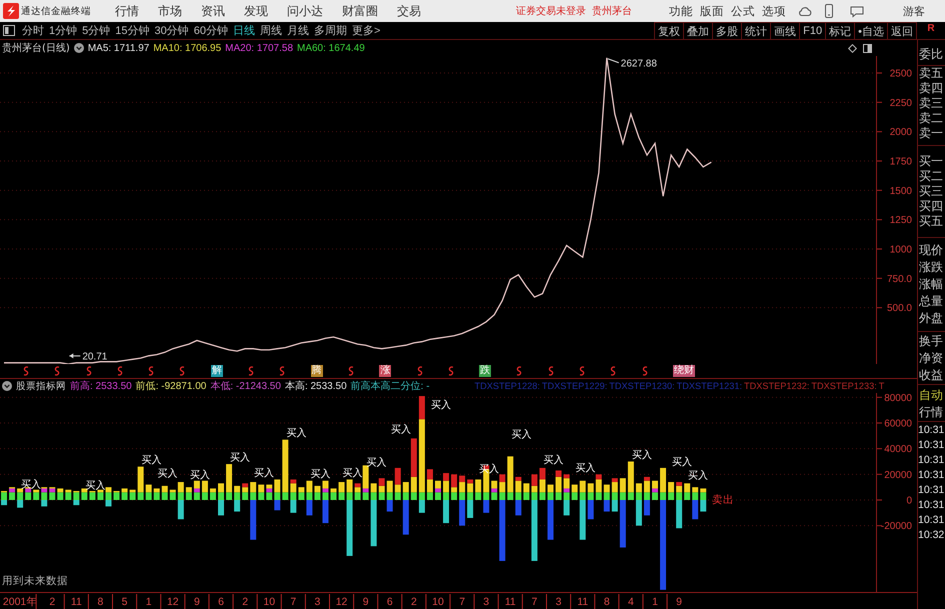 This screenshot has width=945, height=609. I want to click on tool-menu-item: 功能, so click(681, 11).